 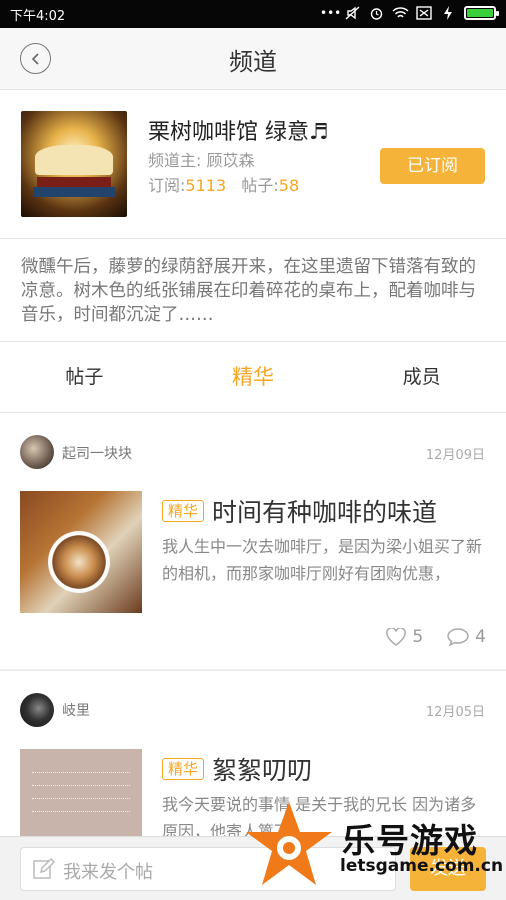 I want to click on wifi-icon, so click(x=400, y=13).